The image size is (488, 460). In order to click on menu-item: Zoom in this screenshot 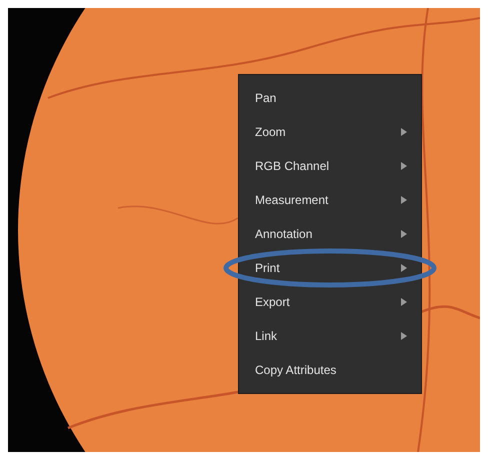, I will do `click(330, 132)`.